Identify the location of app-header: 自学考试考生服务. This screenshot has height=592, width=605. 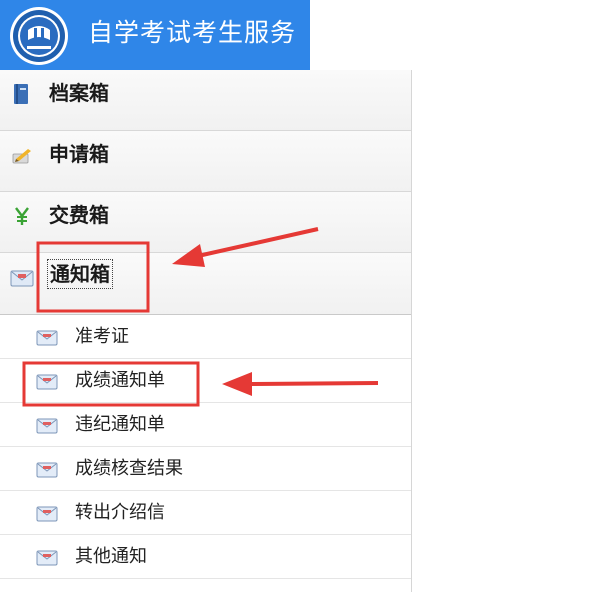
(155, 35).